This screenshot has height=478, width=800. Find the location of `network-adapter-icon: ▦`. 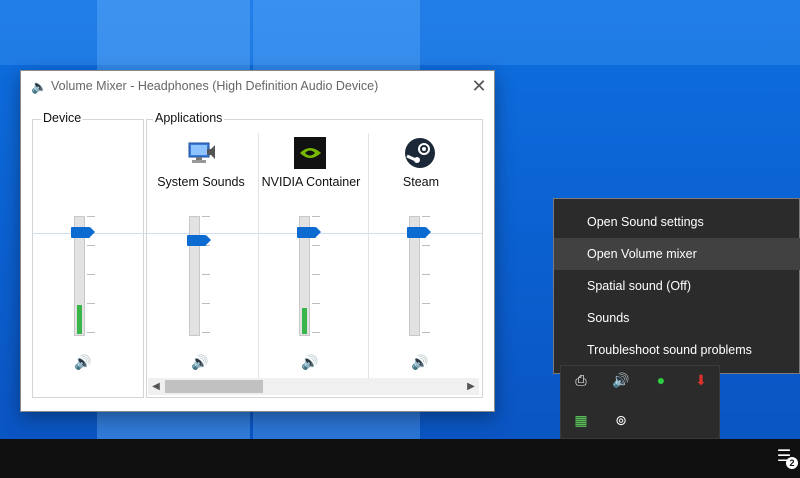

network-adapter-icon: ▦ is located at coordinates (581, 420).